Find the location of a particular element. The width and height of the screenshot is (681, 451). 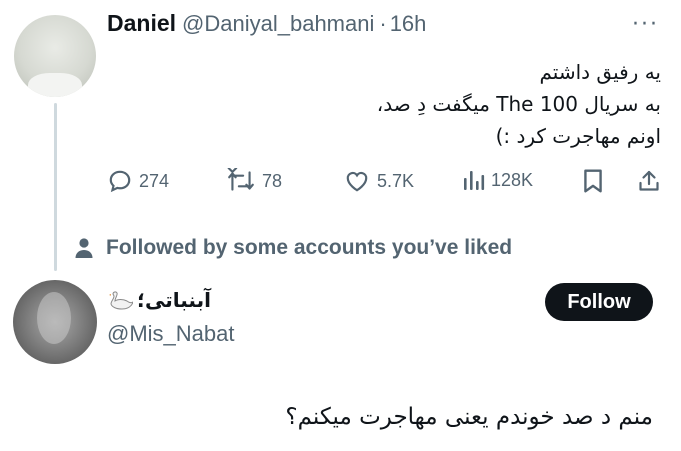

follow-button: Follow is located at coordinates (599, 302).